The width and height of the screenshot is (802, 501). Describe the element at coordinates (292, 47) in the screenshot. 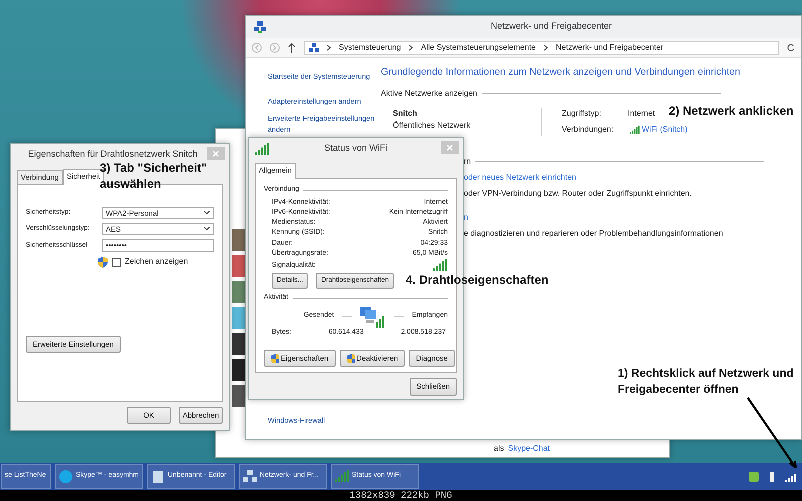

I see `up-arrow-icon` at that location.